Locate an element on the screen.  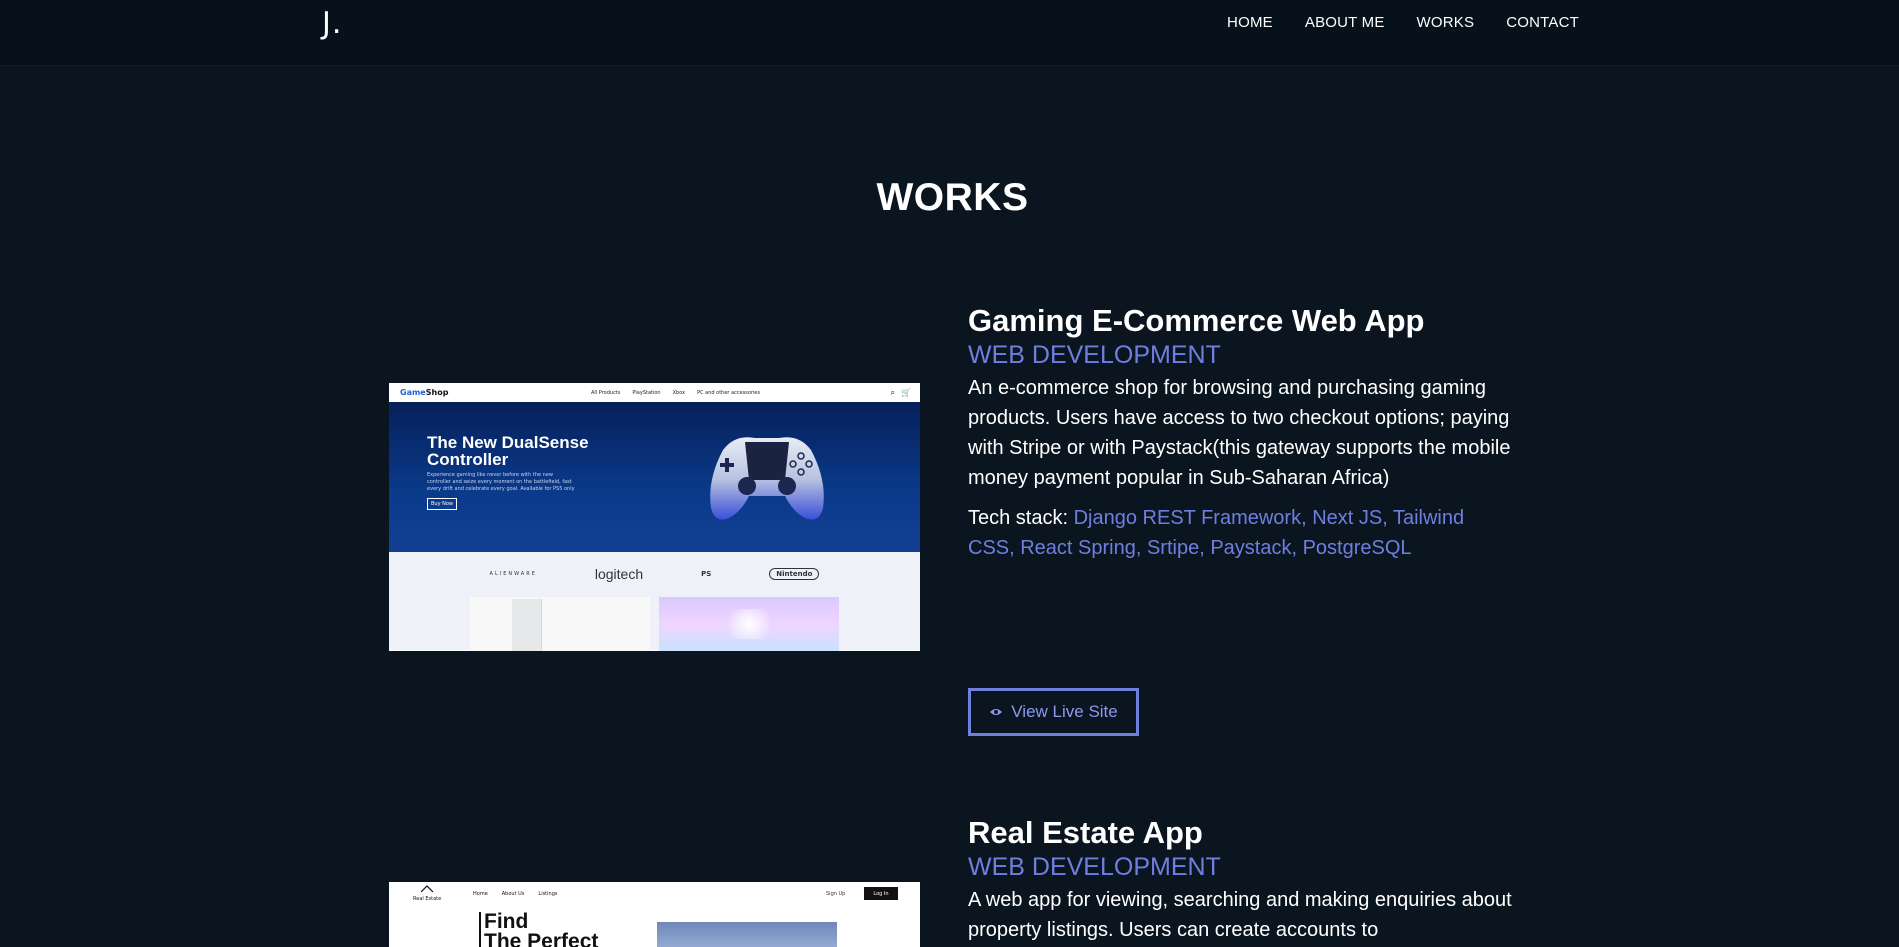
gameshop-products is located at coordinates (654, 623).